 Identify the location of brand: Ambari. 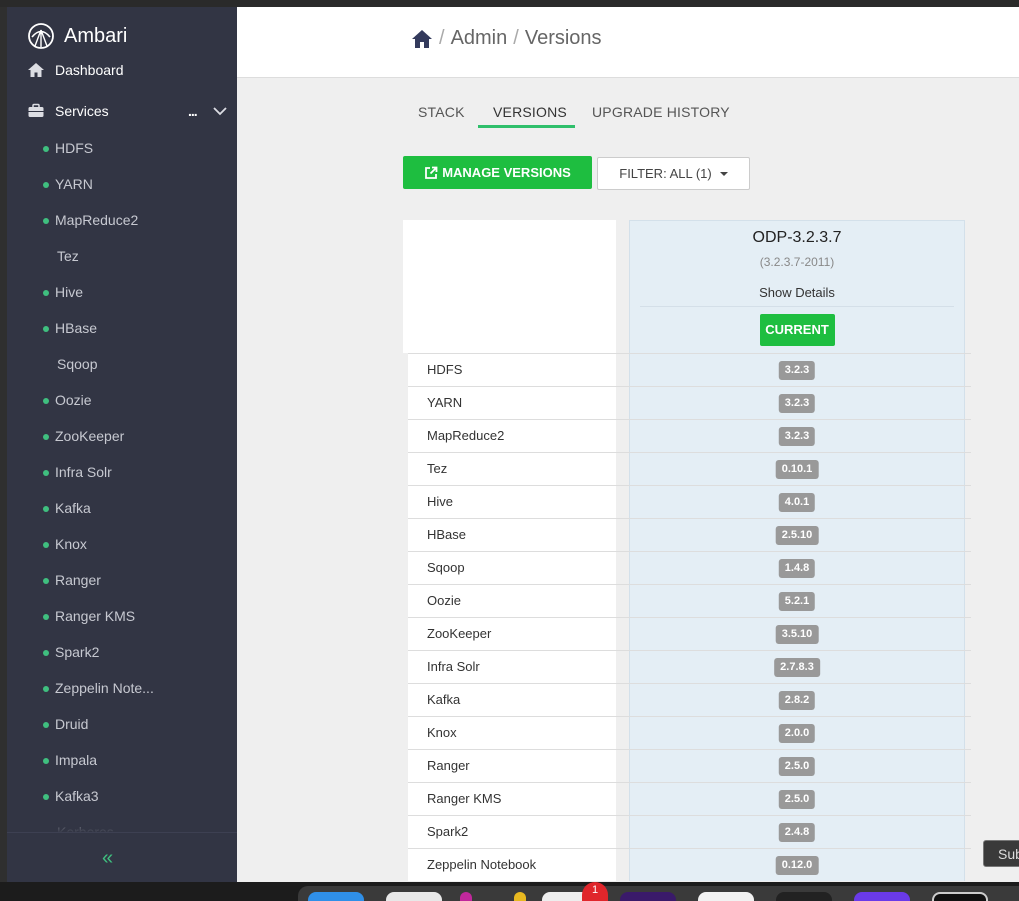
(77, 36).